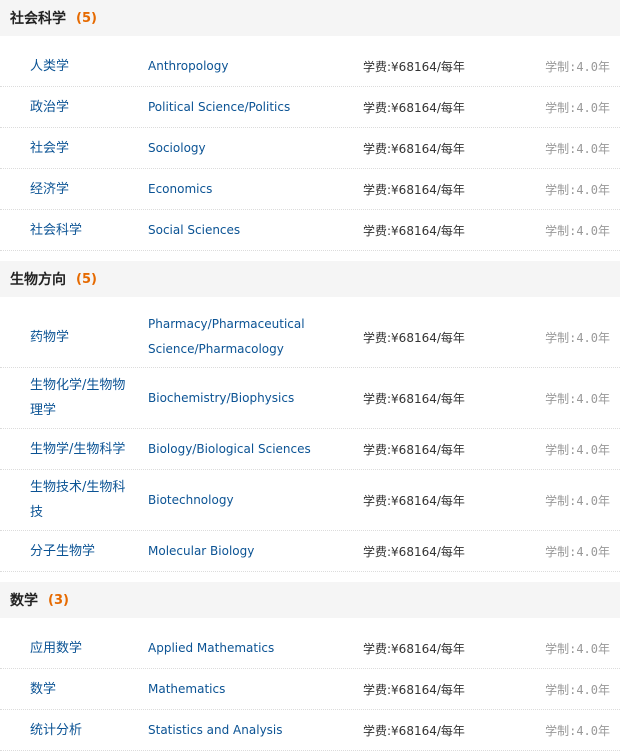  I want to click on major-name-cn-link: 人类学, so click(84, 66).